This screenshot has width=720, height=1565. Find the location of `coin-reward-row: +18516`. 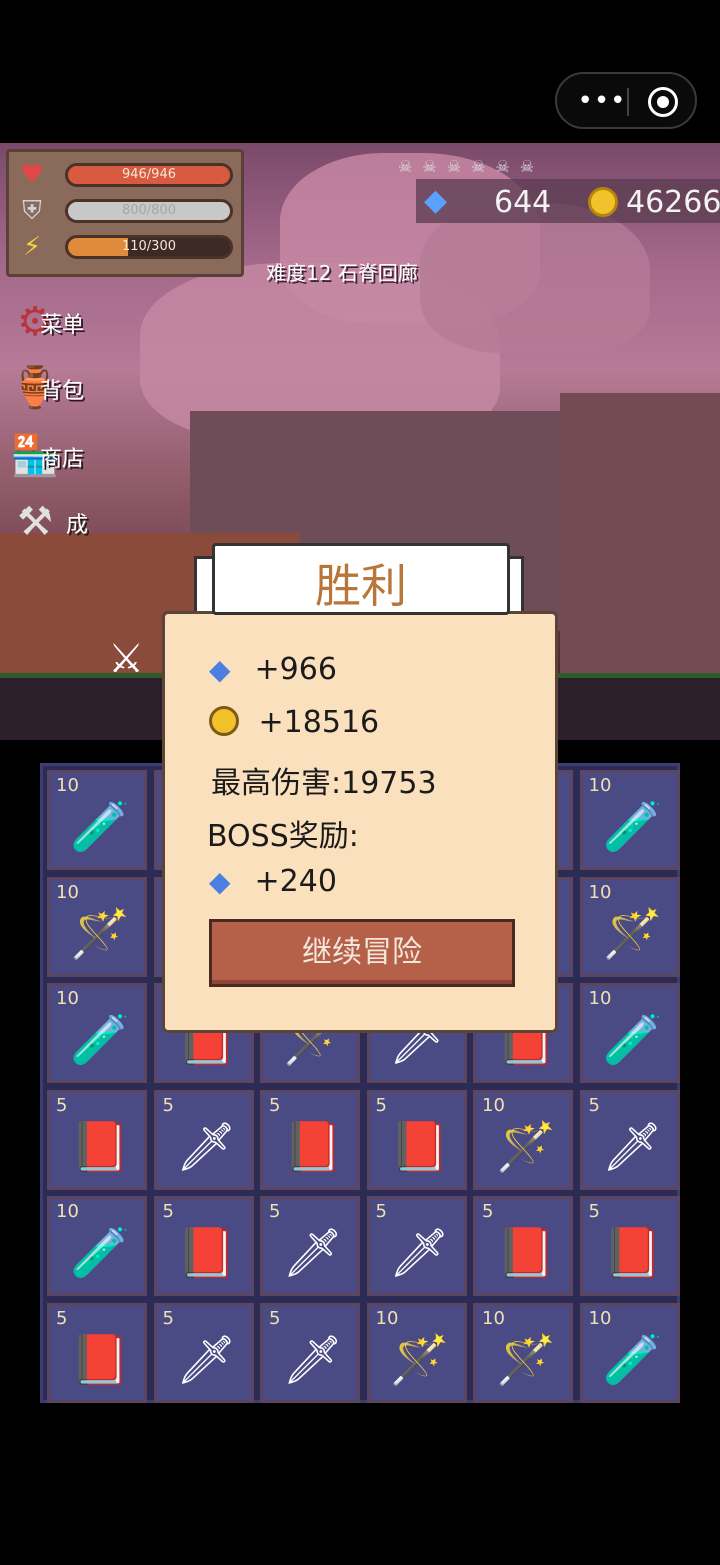

coin-reward-row: +18516 is located at coordinates (294, 725).